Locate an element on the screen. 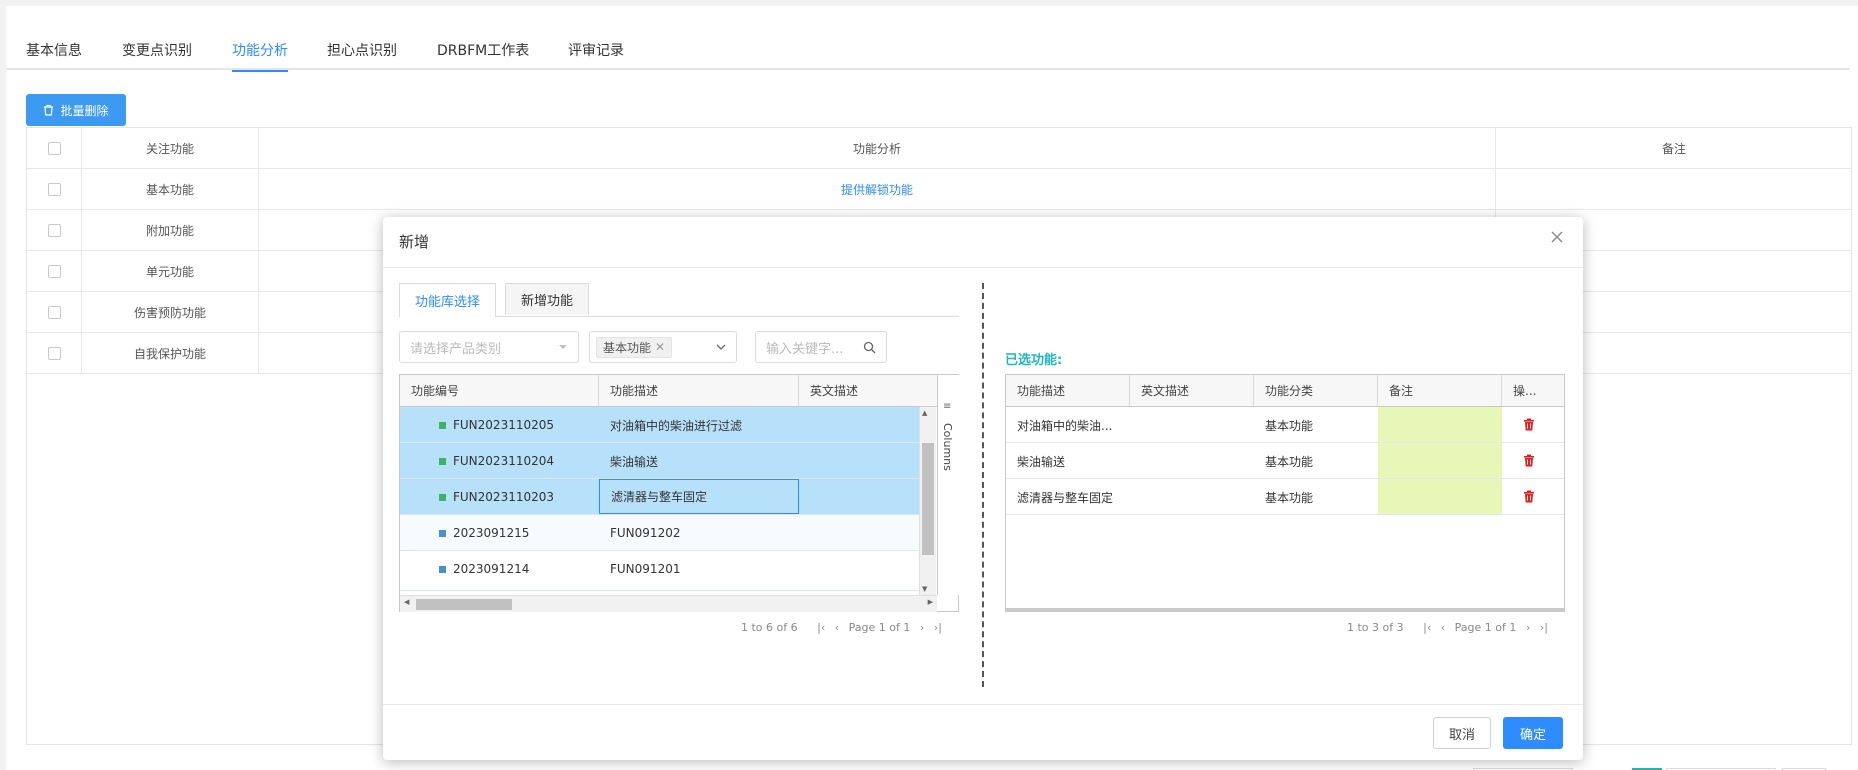 This screenshot has height=770, width=1858. scroll-down-icon: ▼ is located at coordinates (924, 589).